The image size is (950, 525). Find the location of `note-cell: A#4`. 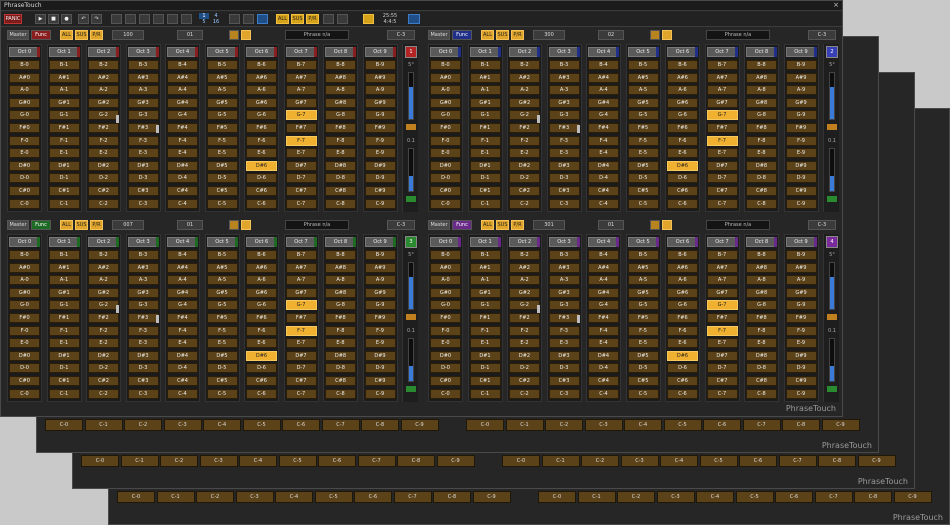

note-cell: A#4 is located at coordinates (603, 267).